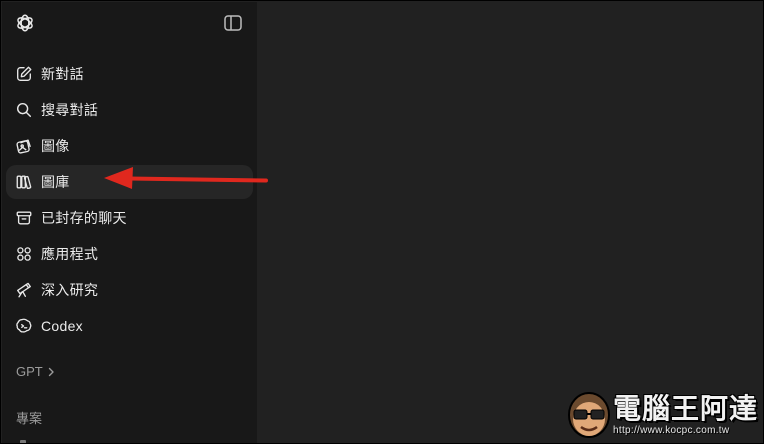 This screenshot has width=764, height=444. What do you see at coordinates (24, 326) in the screenshot?
I see `codex-icon` at bounding box center [24, 326].